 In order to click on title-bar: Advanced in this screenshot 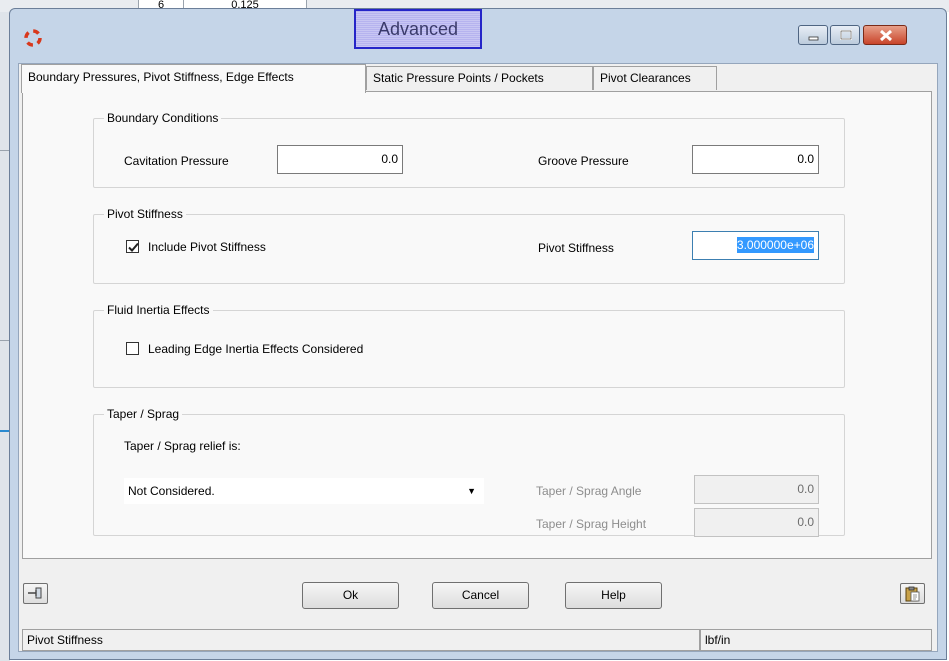, I will do `click(478, 35)`.